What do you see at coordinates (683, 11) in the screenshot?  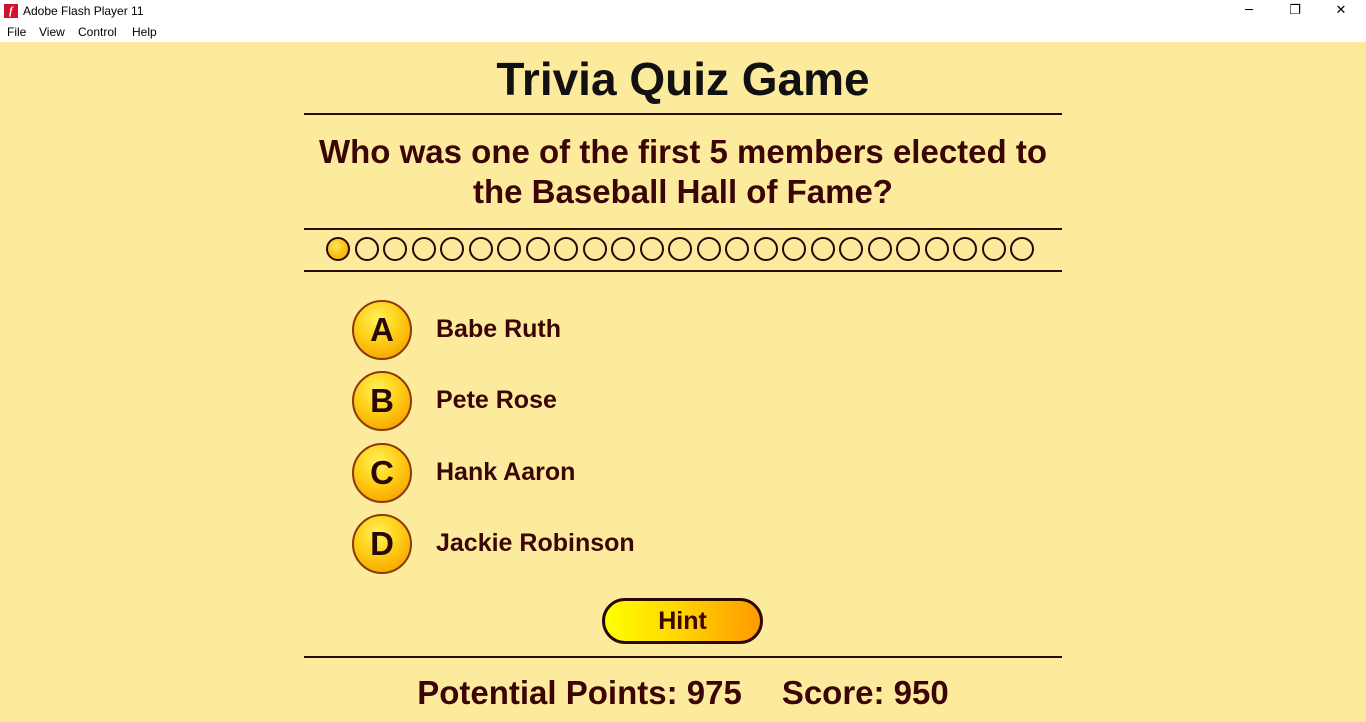 I see `window-title-bar: f Adobe Flash Player 11 ─ ❐ ✕` at bounding box center [683, 11].